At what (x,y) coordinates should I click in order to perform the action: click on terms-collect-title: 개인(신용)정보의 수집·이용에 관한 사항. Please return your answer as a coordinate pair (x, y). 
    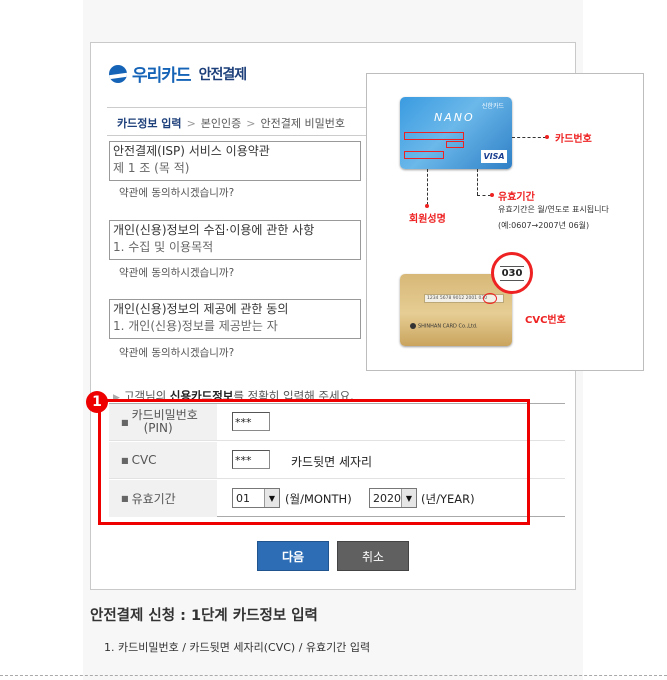
    Looking at the image, I should click on (214, 230).